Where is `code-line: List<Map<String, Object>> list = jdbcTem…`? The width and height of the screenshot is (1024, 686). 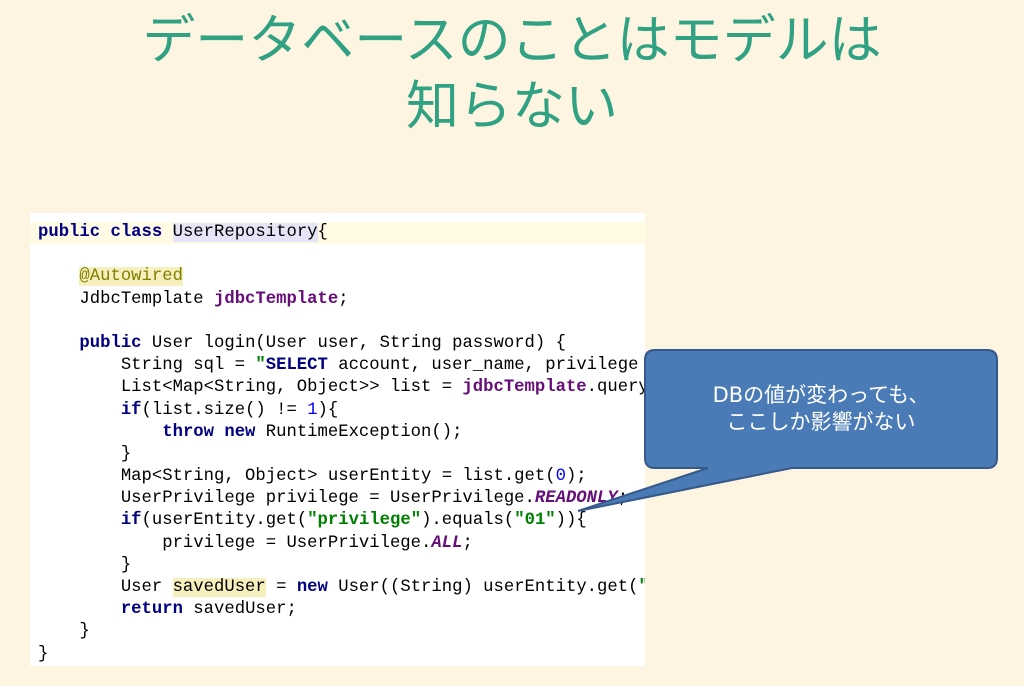
code-line: List<Map<String, Object>> list = jdbcTem… is located at coordinates (337, 388).